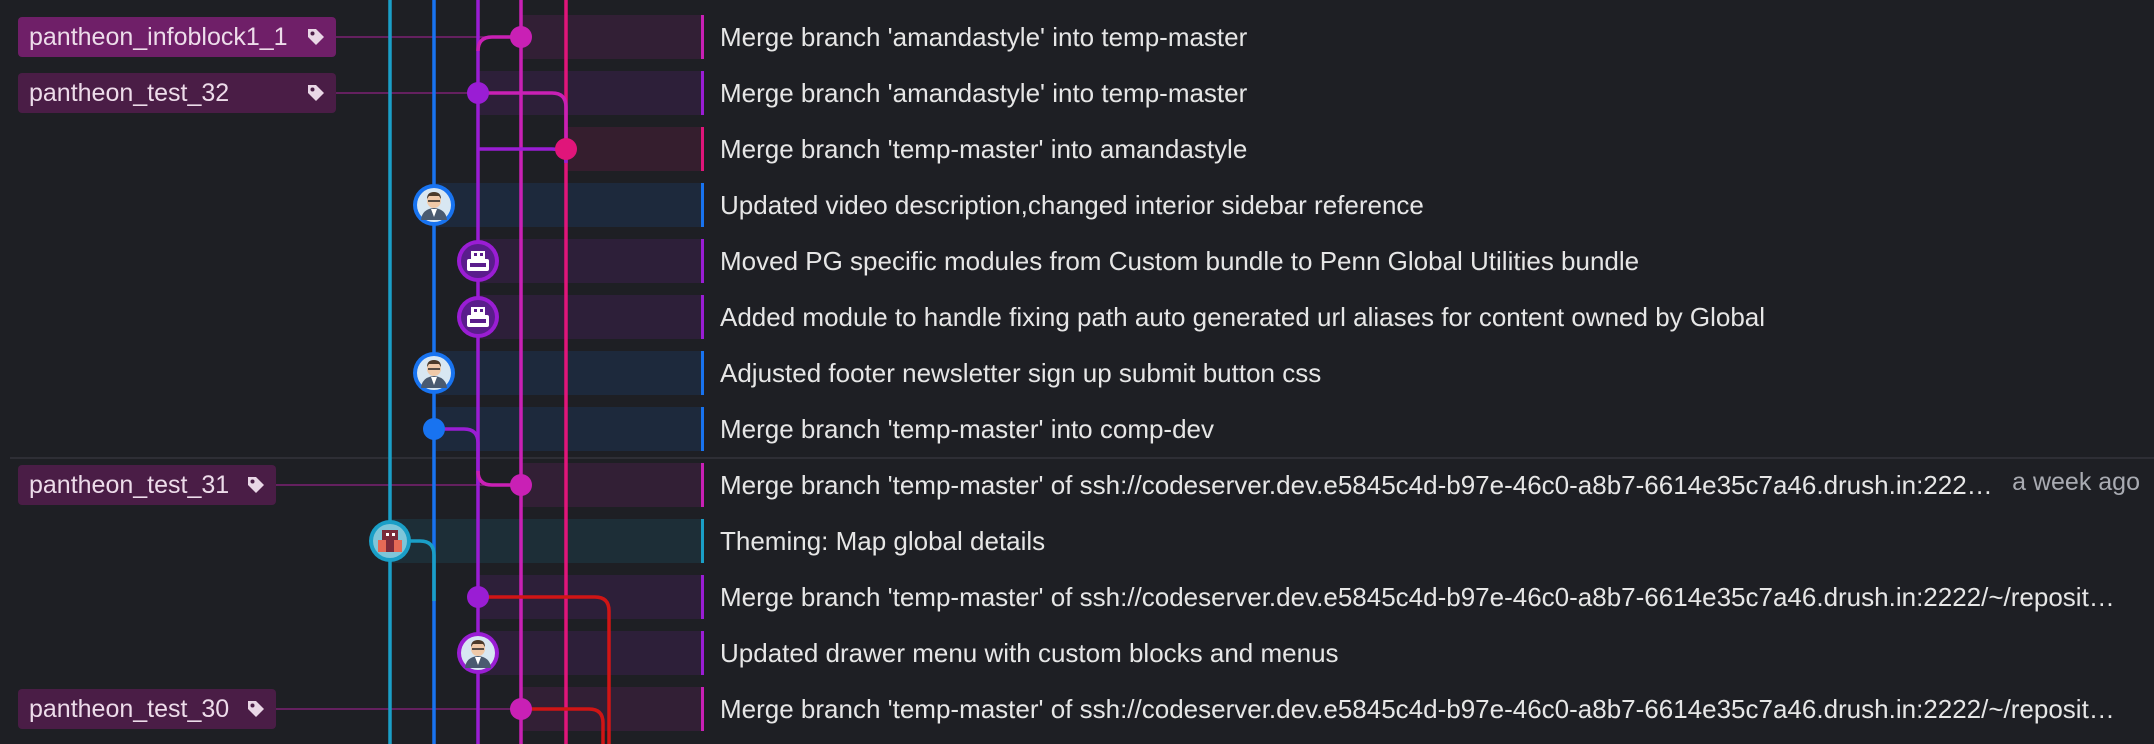 This screenshot has height=744, width=2154. Describe the element at coordinates (390, 546) in the screenshot. I see `avatar-center` at that location.